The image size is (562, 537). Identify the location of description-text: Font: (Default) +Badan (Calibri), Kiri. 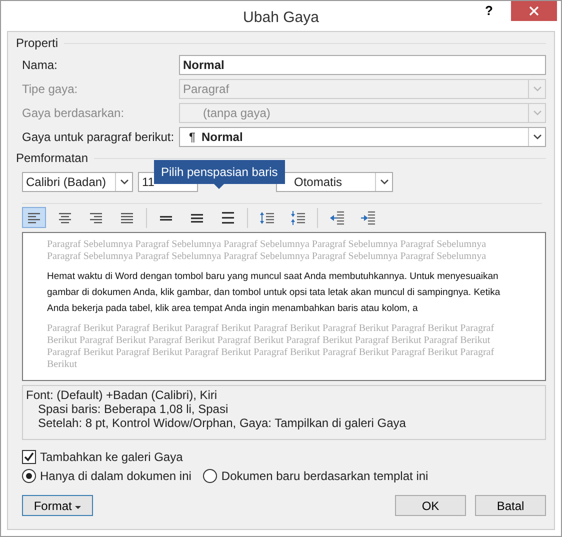
(122, 395).